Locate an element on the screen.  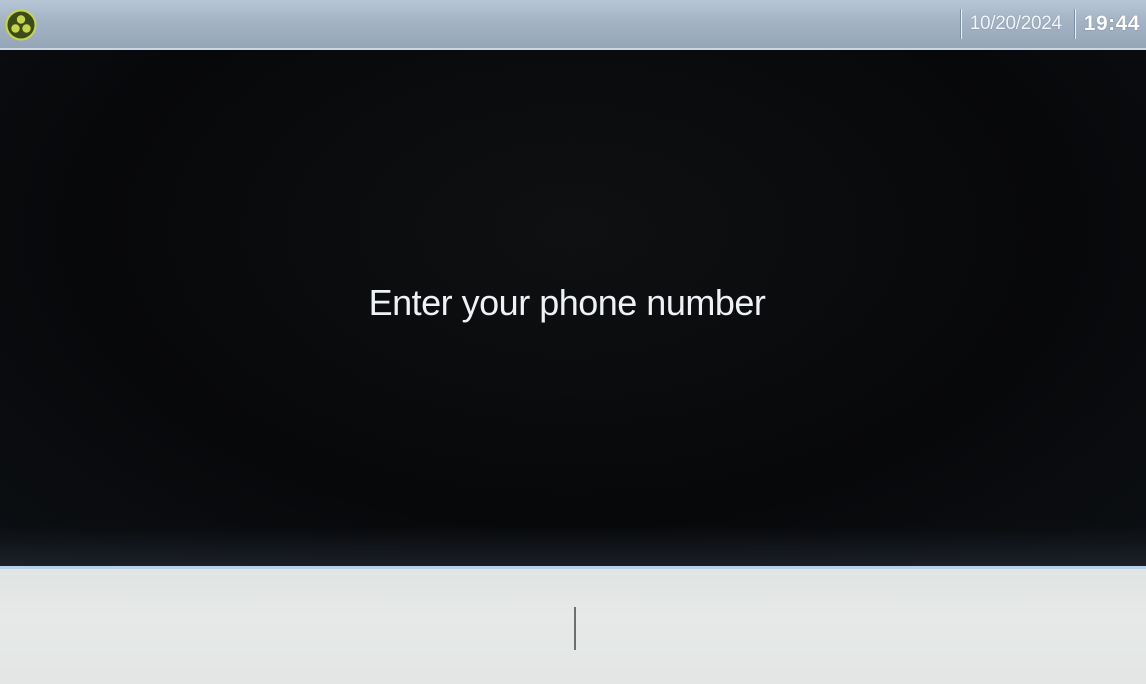
status-bar: 10/20/2024 19:44 is located at coordinates (573, 25).